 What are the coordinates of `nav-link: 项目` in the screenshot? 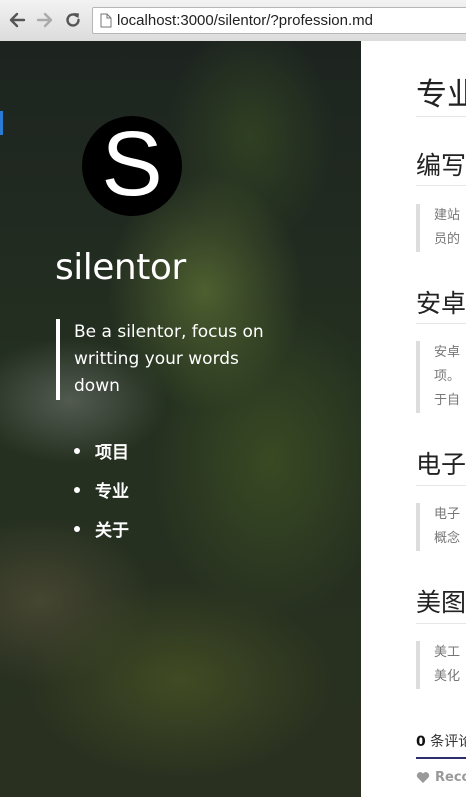 It's located at (112, 450).